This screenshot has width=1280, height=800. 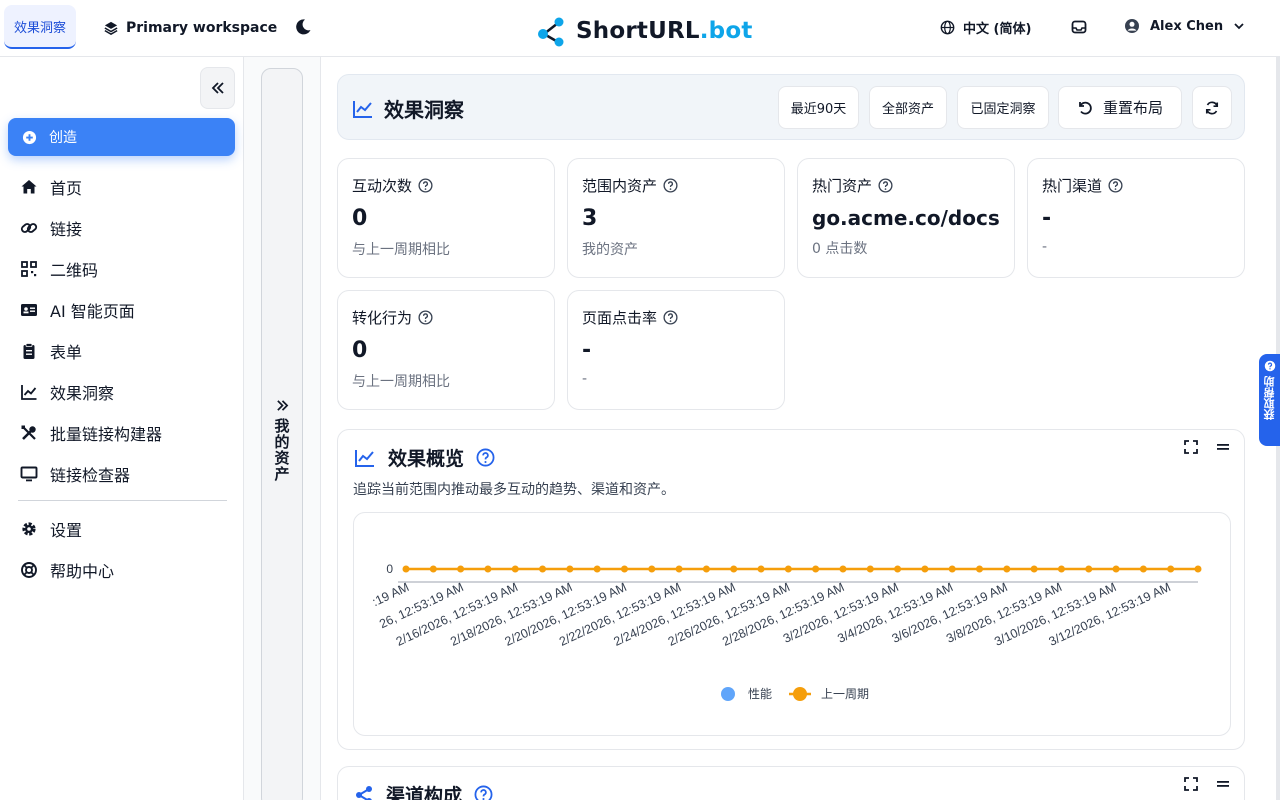 I want to click on get-help-tab: 获取帮助, so click(x=1269, y=400).